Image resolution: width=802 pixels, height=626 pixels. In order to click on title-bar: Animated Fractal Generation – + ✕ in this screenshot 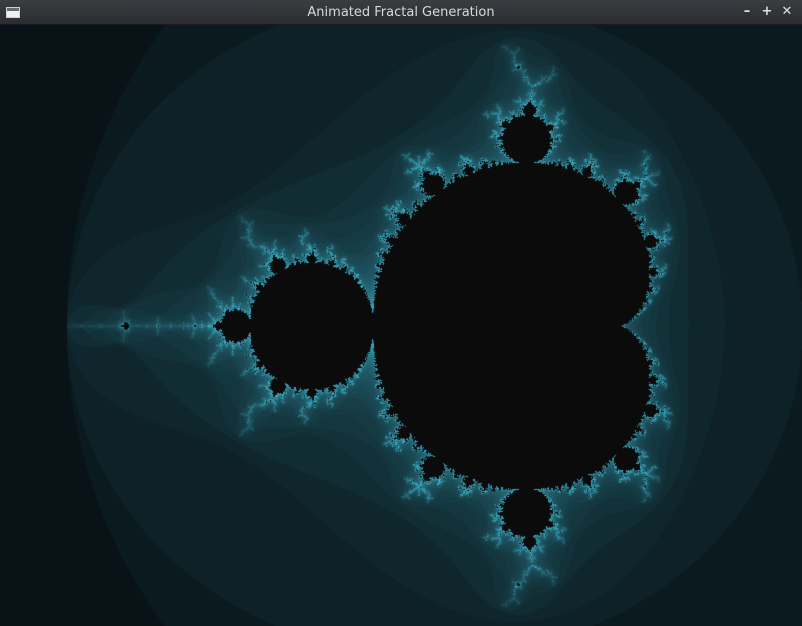, I will do `click(401, 12)`.